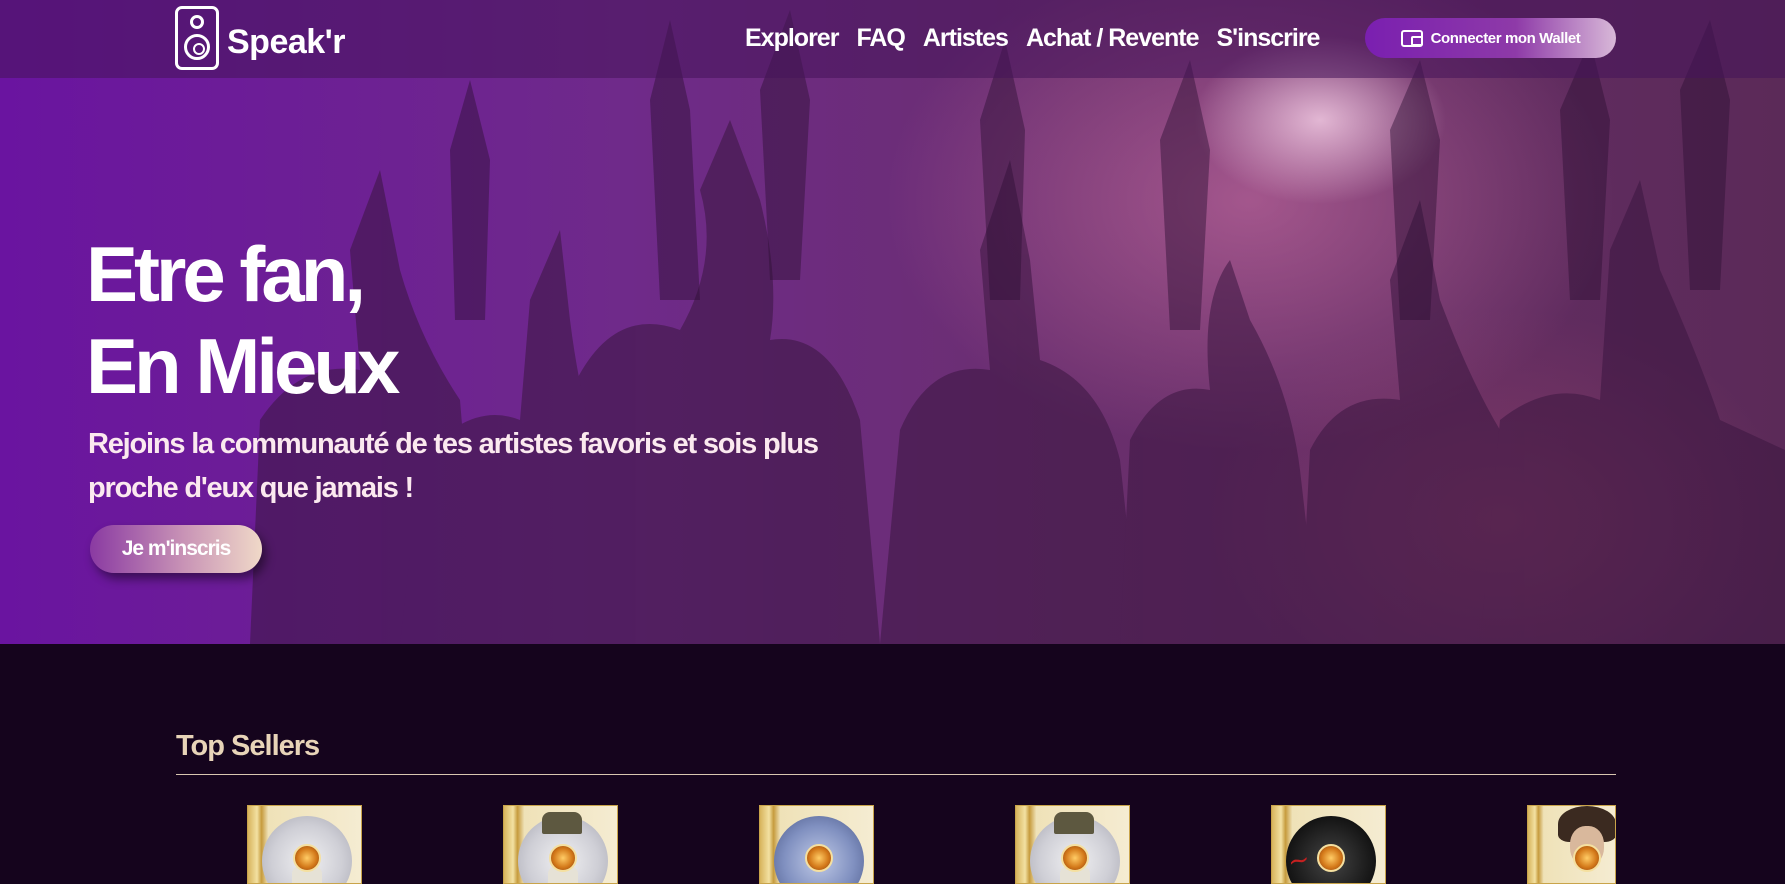 The height and width of the screenshot is (884, 1785). What do you see at coordinates (792, 38) in the screenshot?
I see `nav-explorer: Explorer` at bounding box center [792, 38].